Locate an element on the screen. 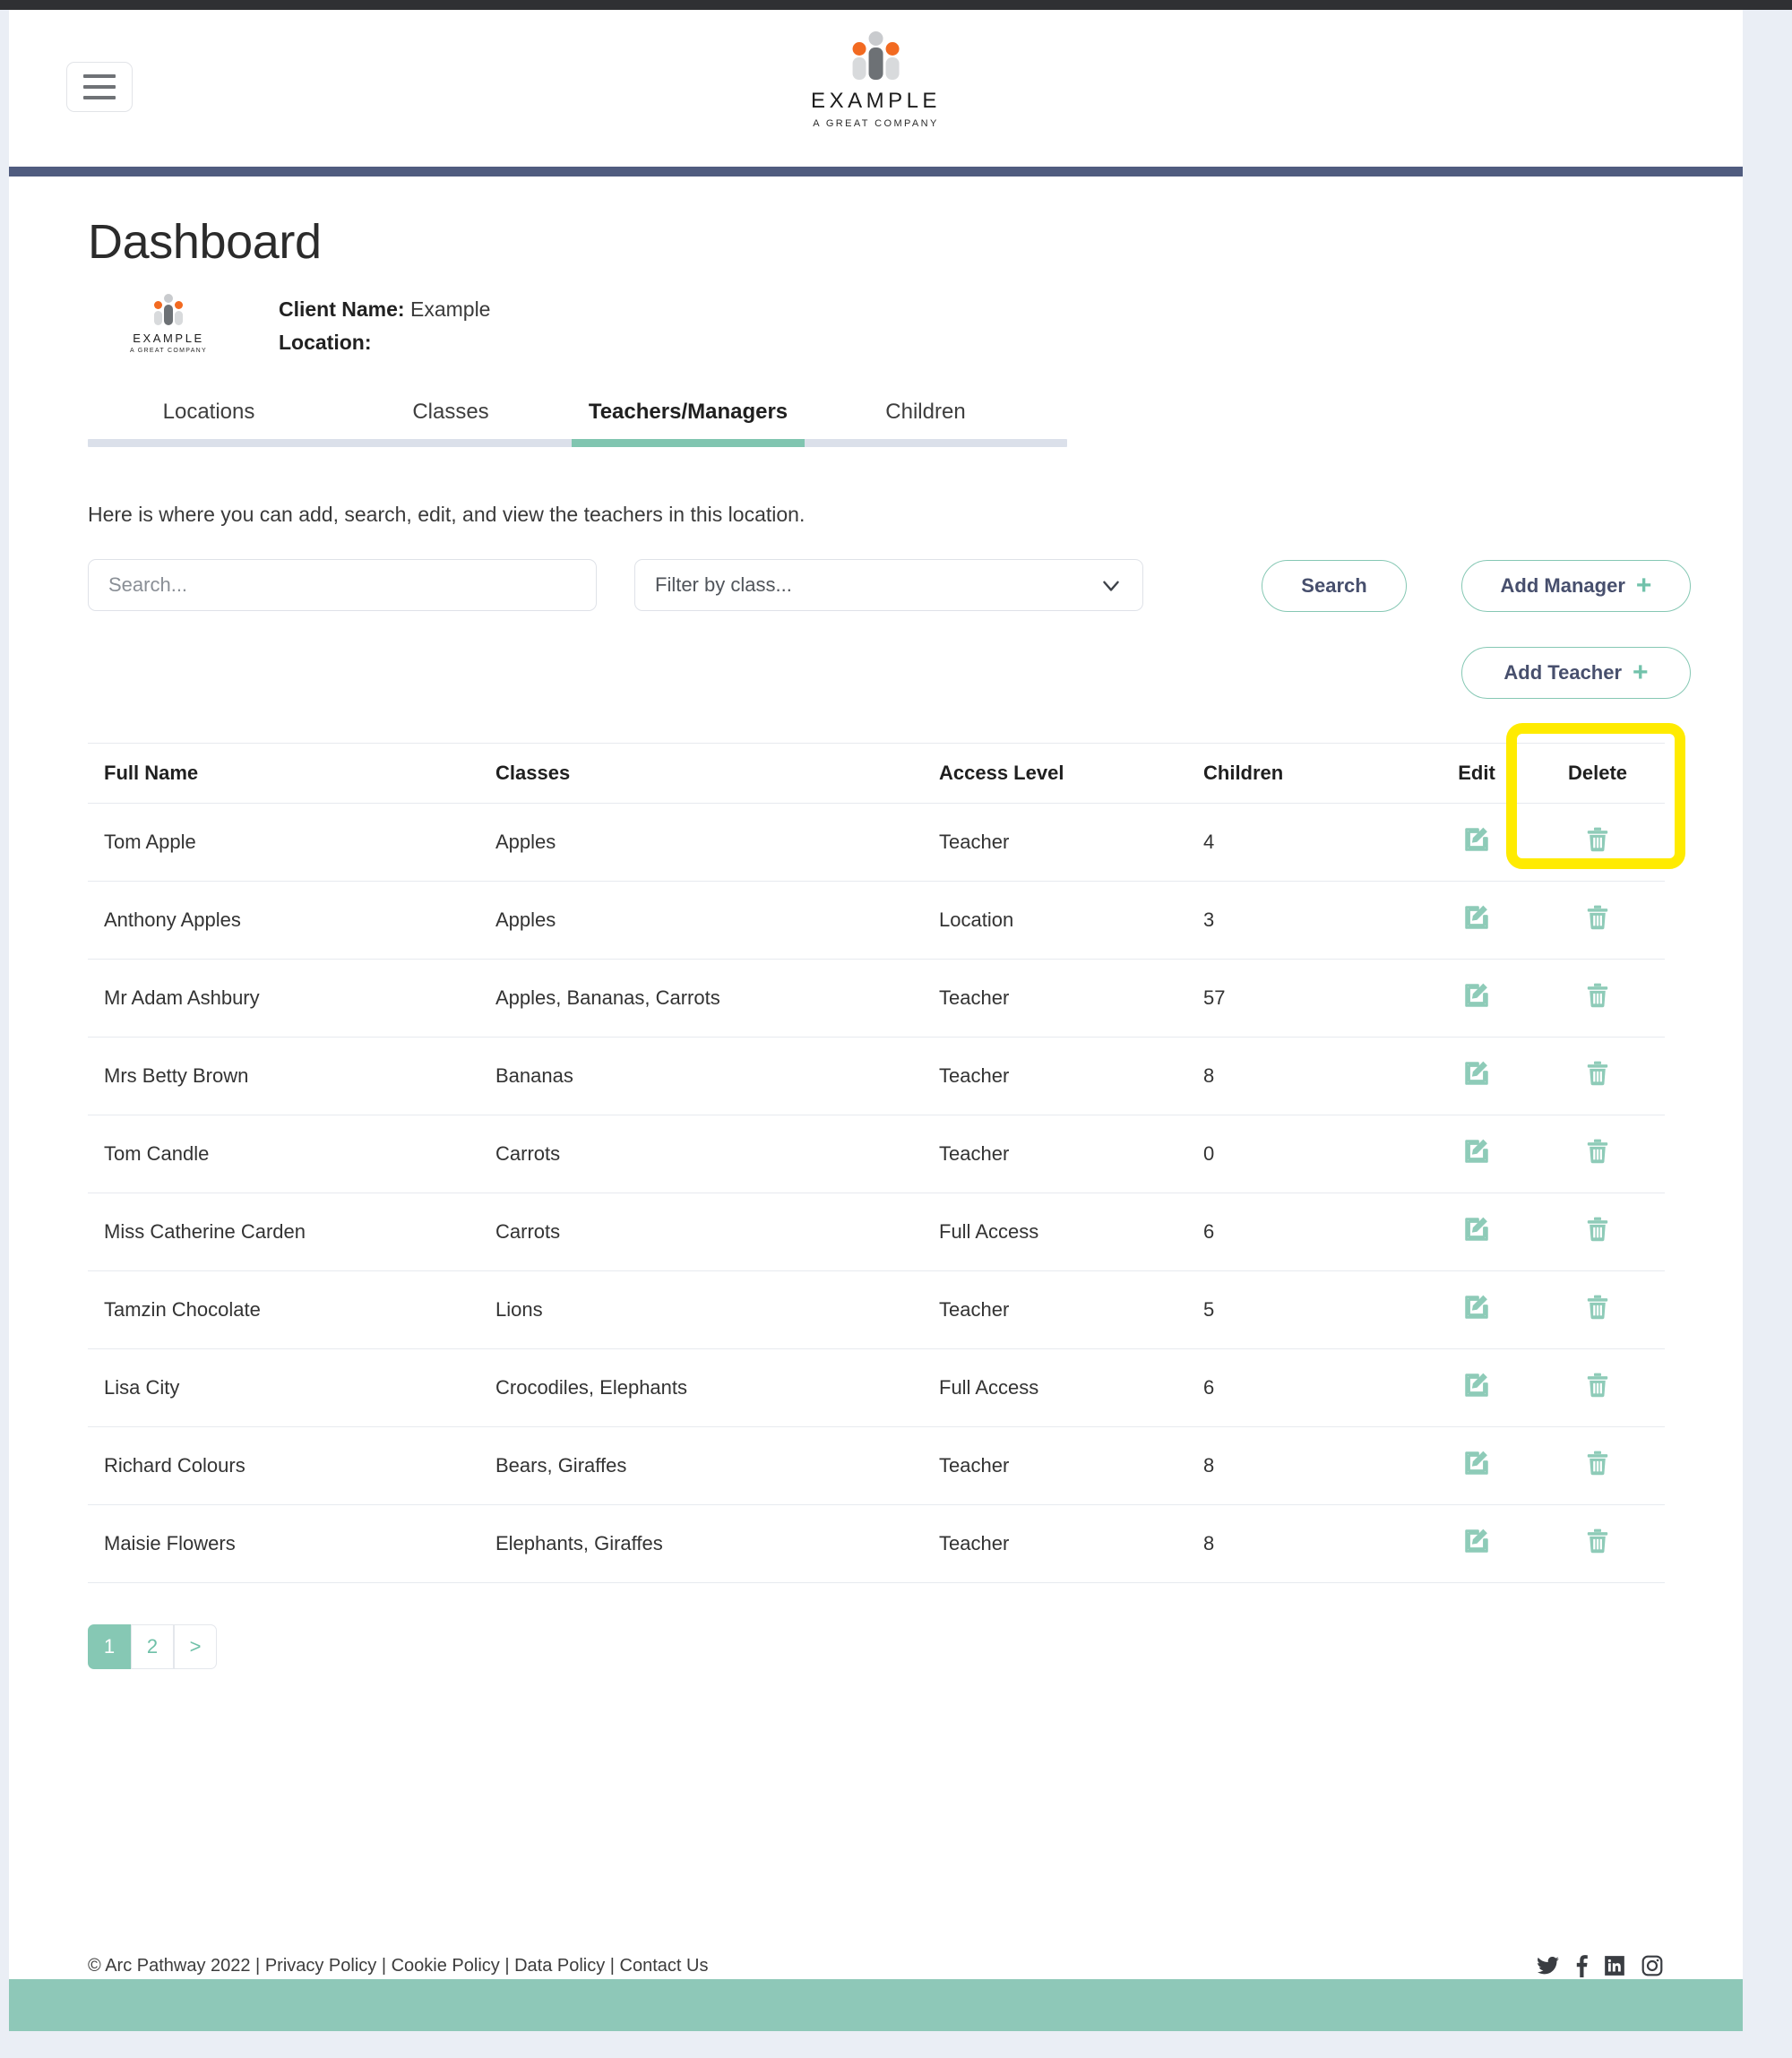  tab-children: Children is located at coordinates (926, 419).